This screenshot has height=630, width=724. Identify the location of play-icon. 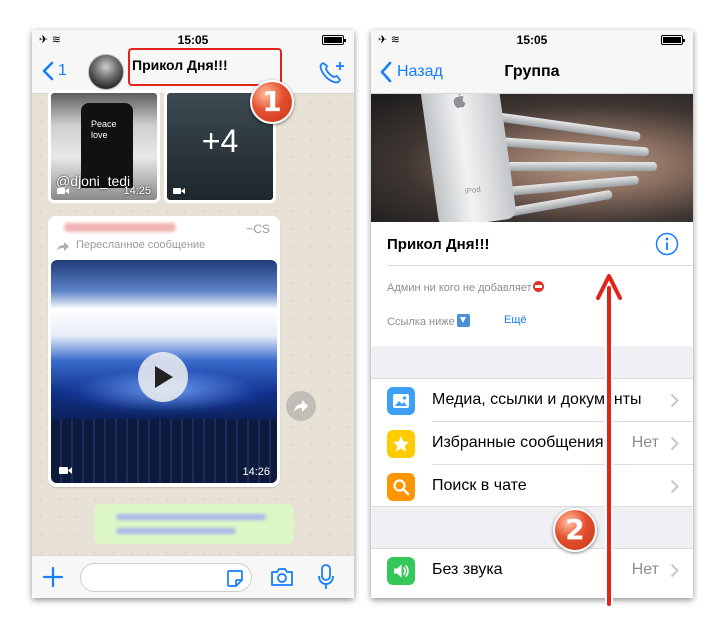
(164, 377).